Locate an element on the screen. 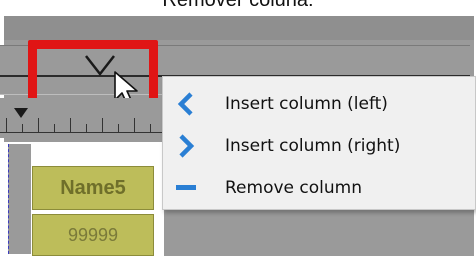  menu-item-insert-column-left: Insert column (left) is located at coordinates (319, 104).